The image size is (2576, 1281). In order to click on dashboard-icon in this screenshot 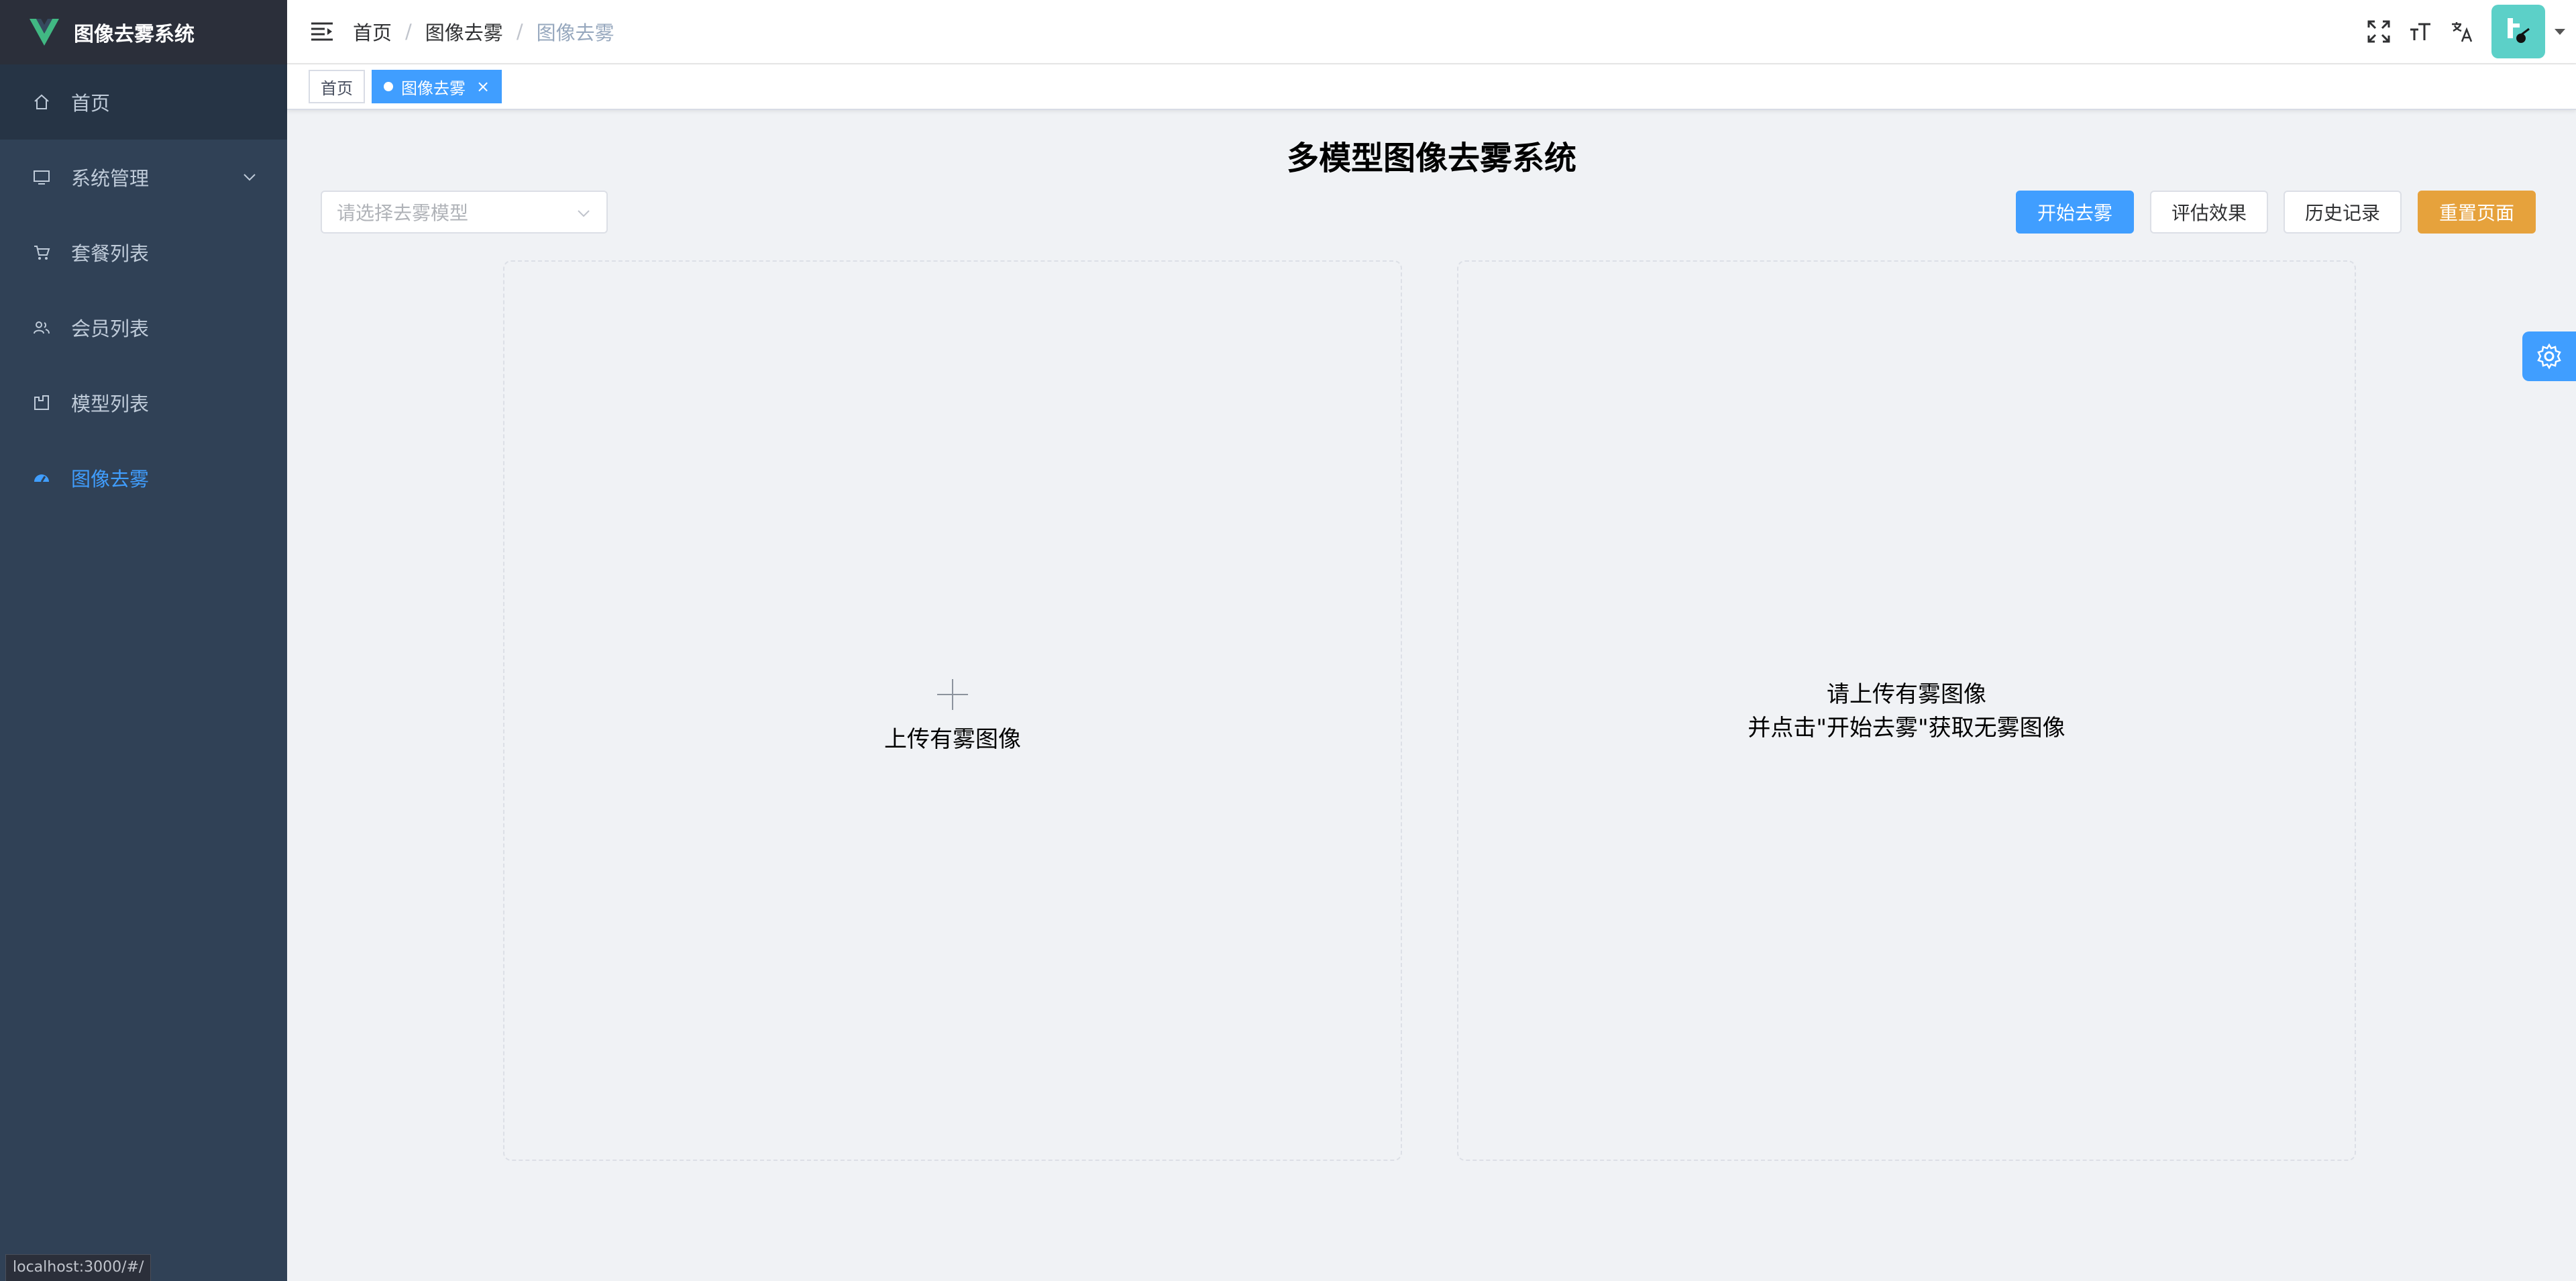, I will do `click(41, 478)`.